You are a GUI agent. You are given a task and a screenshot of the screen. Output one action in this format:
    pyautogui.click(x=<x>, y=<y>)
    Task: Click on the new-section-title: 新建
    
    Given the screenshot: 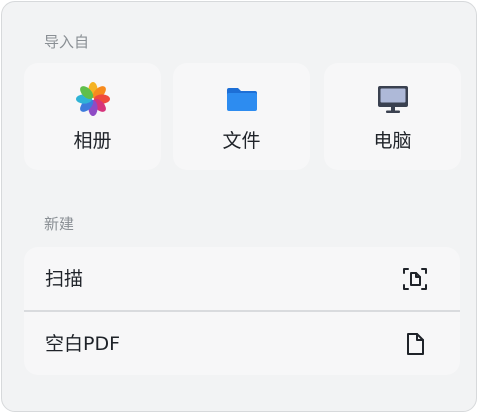 What is the action you would take?
    pyautogui.click(x=59, y=224)
    